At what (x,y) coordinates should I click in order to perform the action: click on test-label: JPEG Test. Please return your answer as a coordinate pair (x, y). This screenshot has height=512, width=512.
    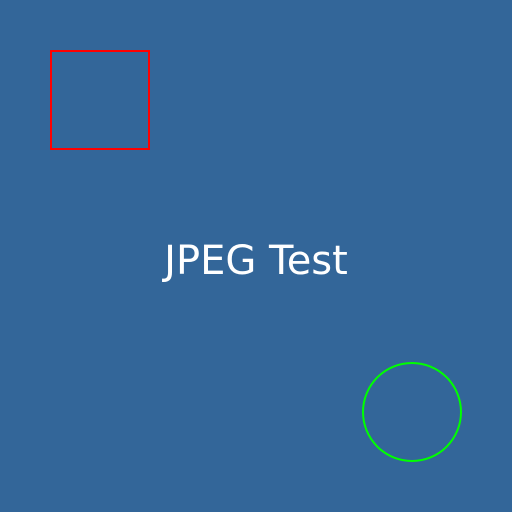
    Looking at the image, I should click on (256, 261).